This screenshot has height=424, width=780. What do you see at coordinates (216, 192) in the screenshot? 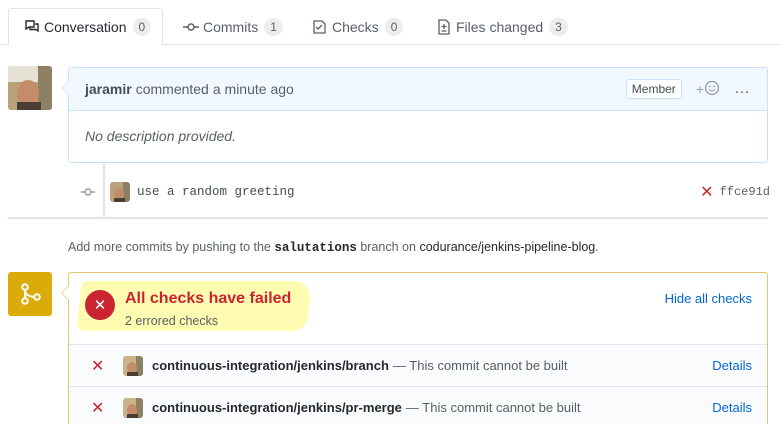
I see `commit-message: use a random greeting` at bounding box center [216, 192].